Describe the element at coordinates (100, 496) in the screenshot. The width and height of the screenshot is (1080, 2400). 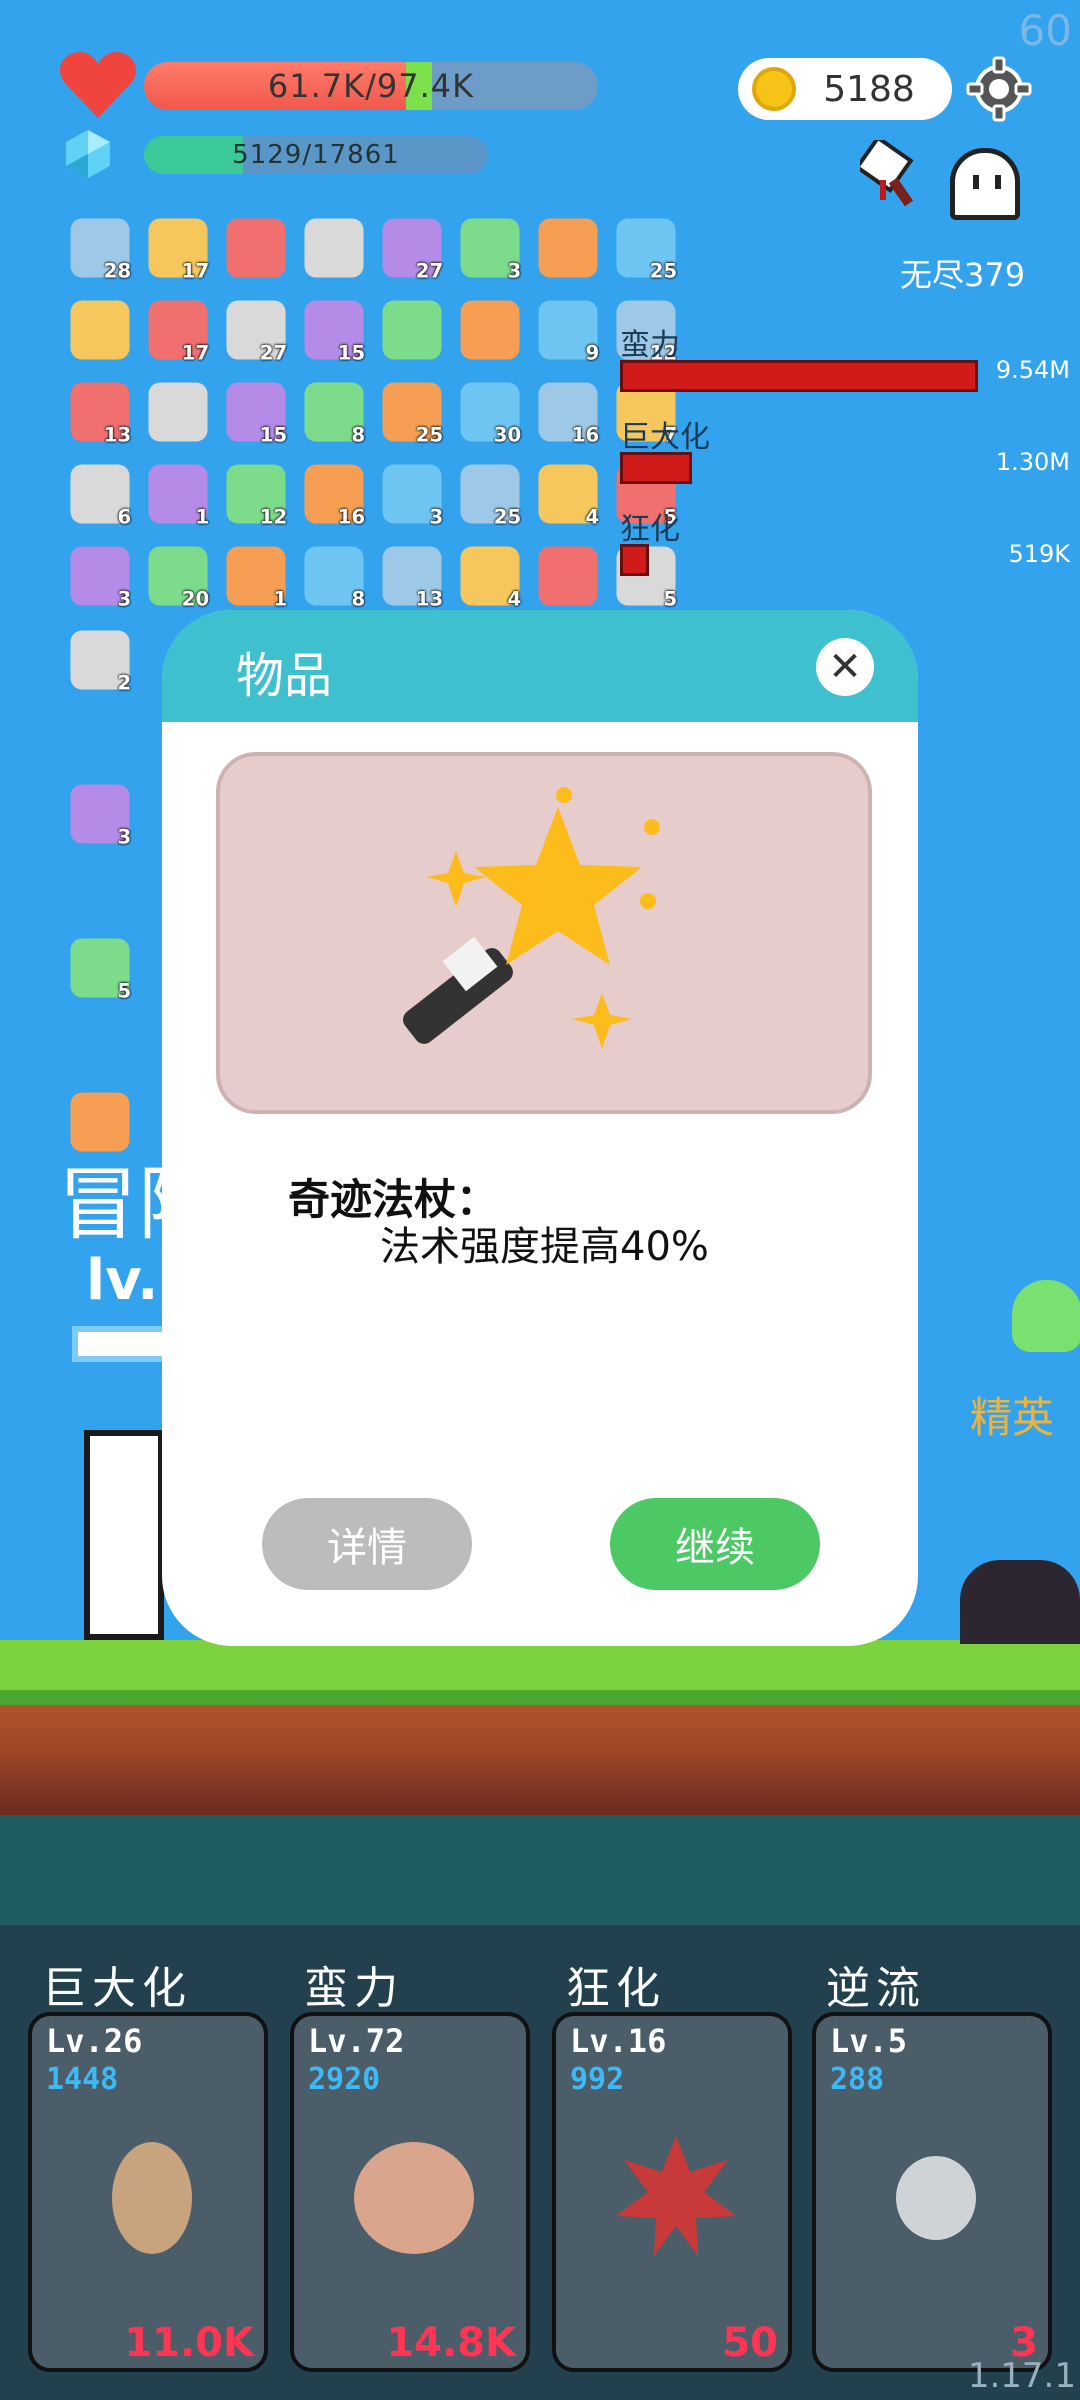
I see `coat-icon: 6` at that location.